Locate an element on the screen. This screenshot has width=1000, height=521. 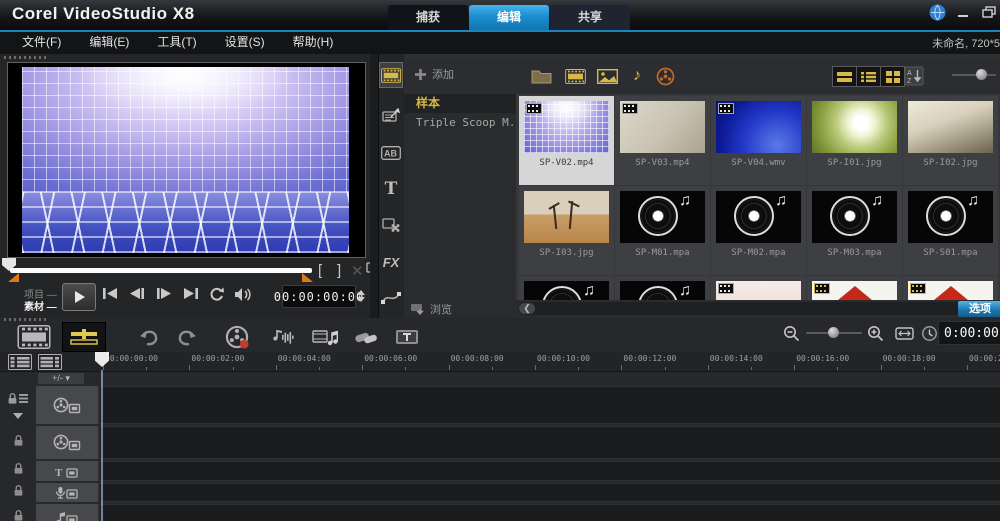
title-track-icon: T is located at coordinates (68, 471).